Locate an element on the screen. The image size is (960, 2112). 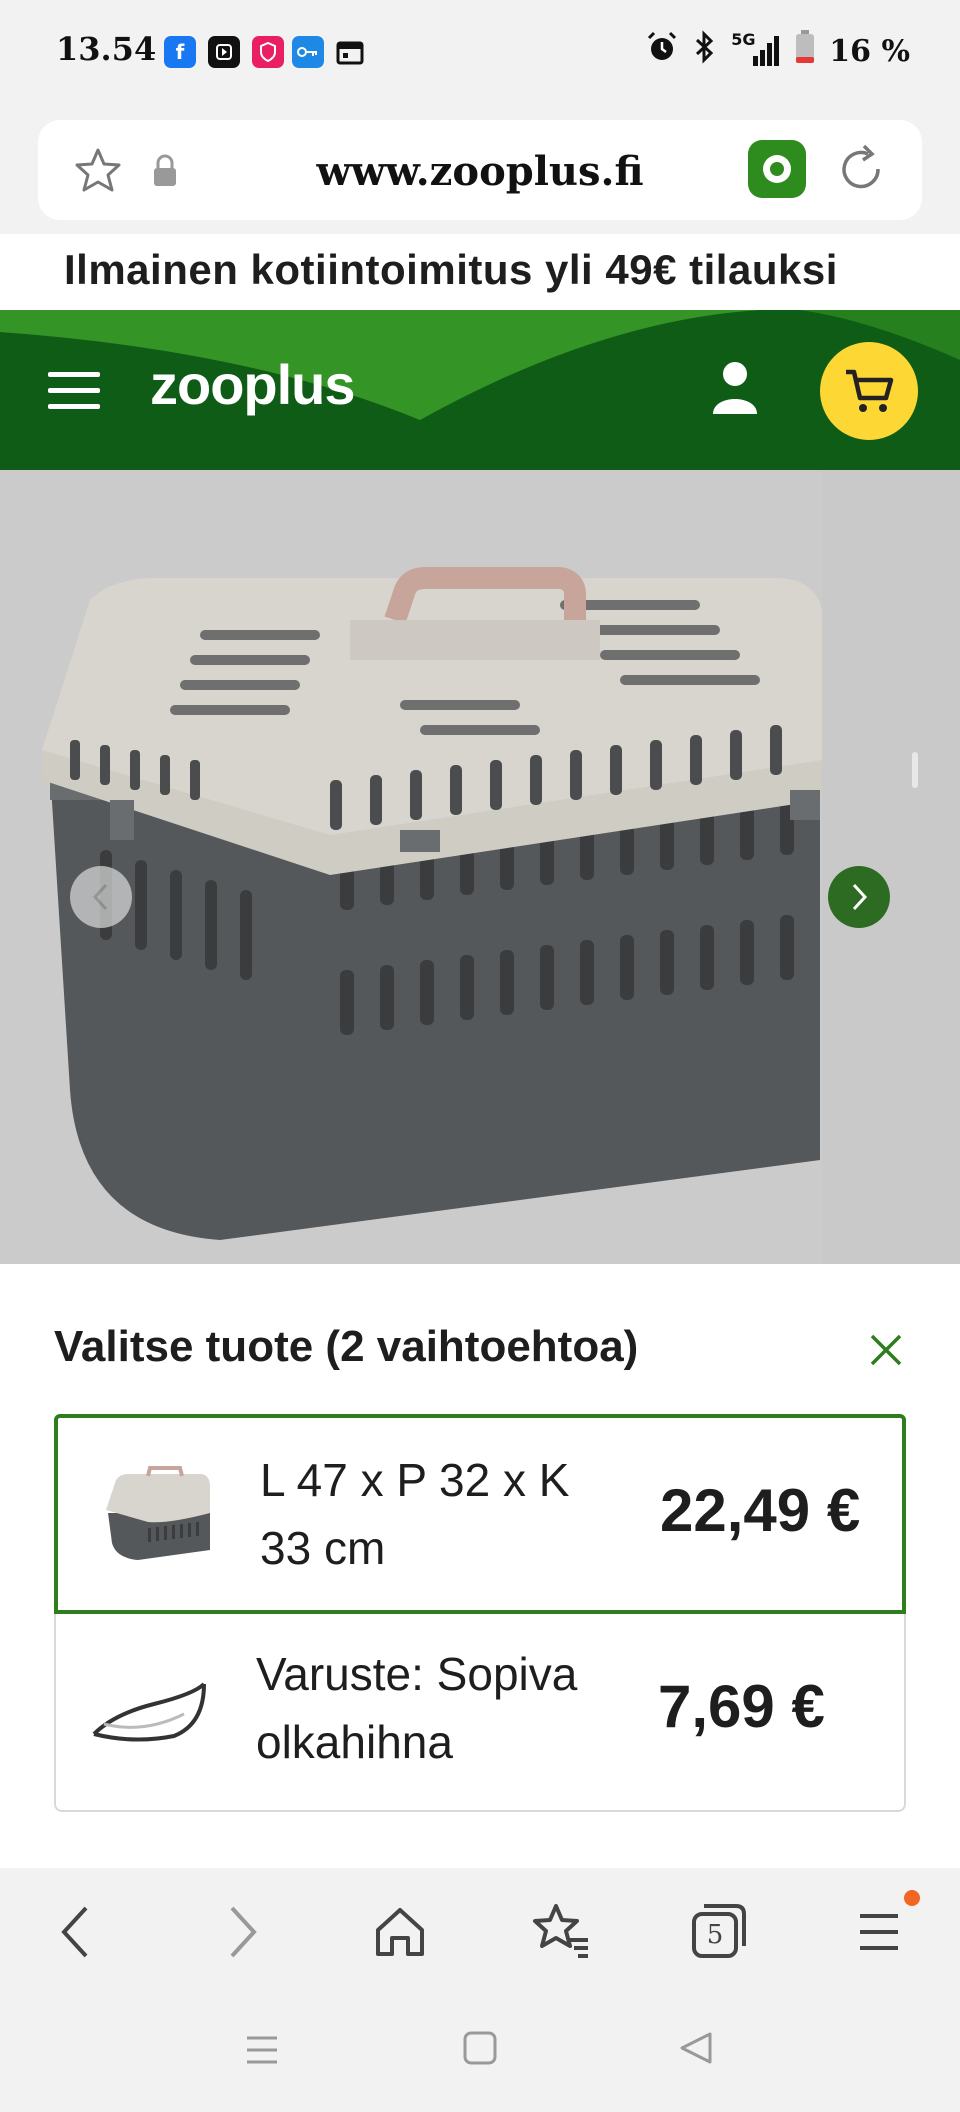
close-icon is located at coordinates (886, 1350).